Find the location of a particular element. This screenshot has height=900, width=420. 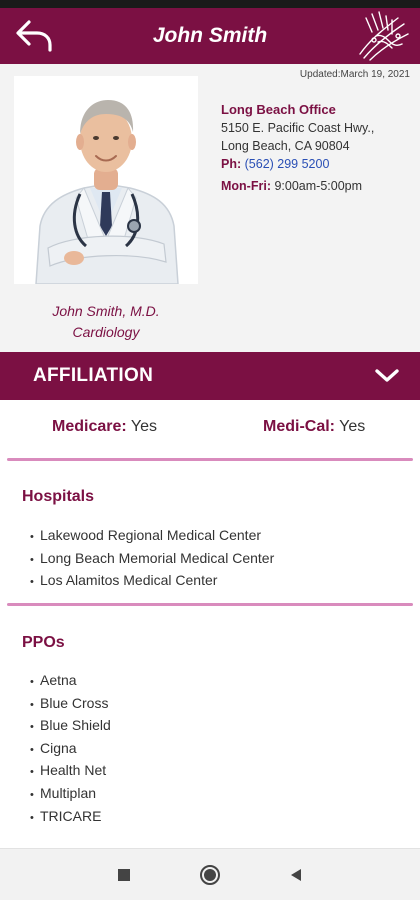

system-nav-bar is located at coordinates (210, 874).